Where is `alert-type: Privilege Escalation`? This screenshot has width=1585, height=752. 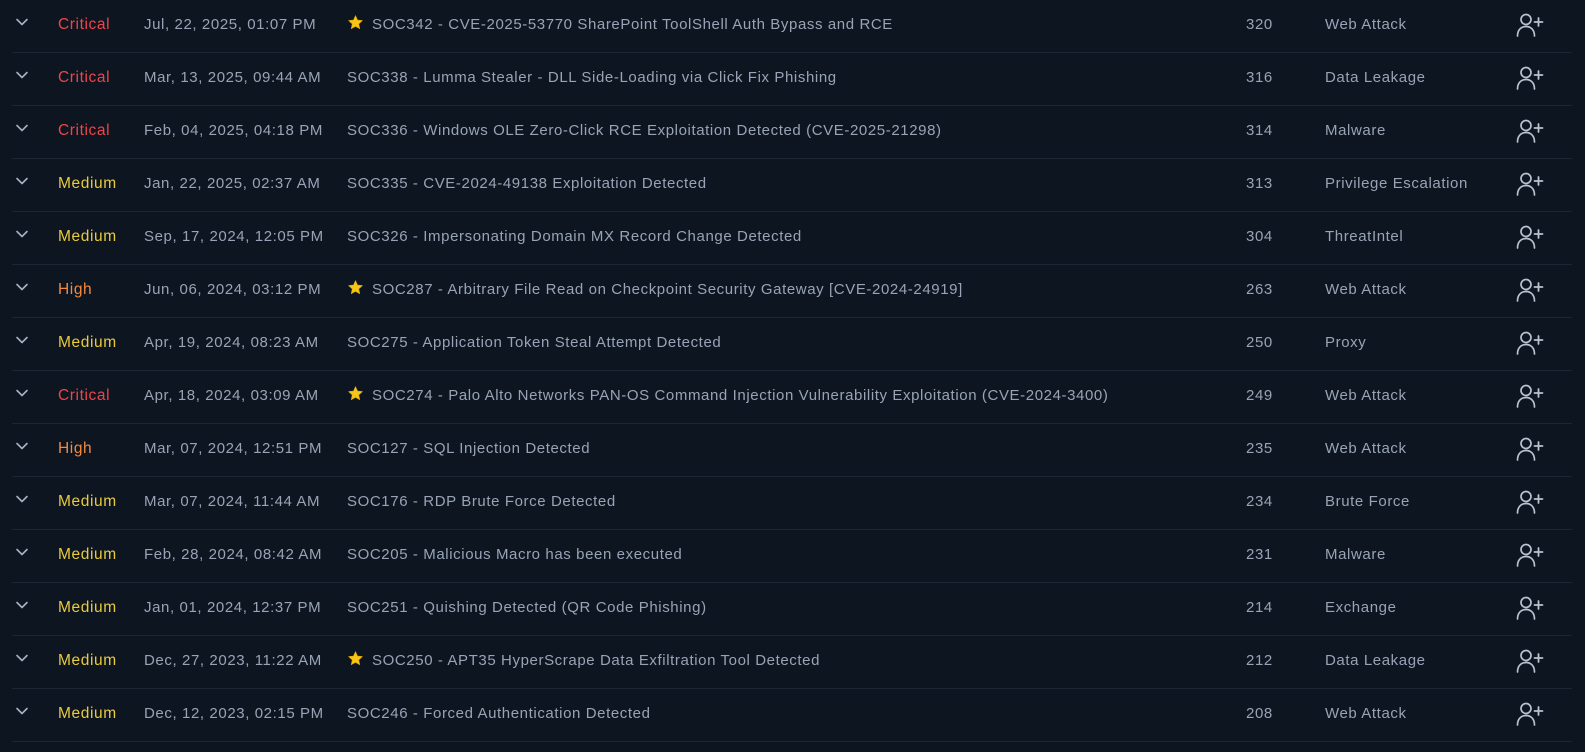 alert-type: Privilege Escalation is located at coordinates (1396, 183).